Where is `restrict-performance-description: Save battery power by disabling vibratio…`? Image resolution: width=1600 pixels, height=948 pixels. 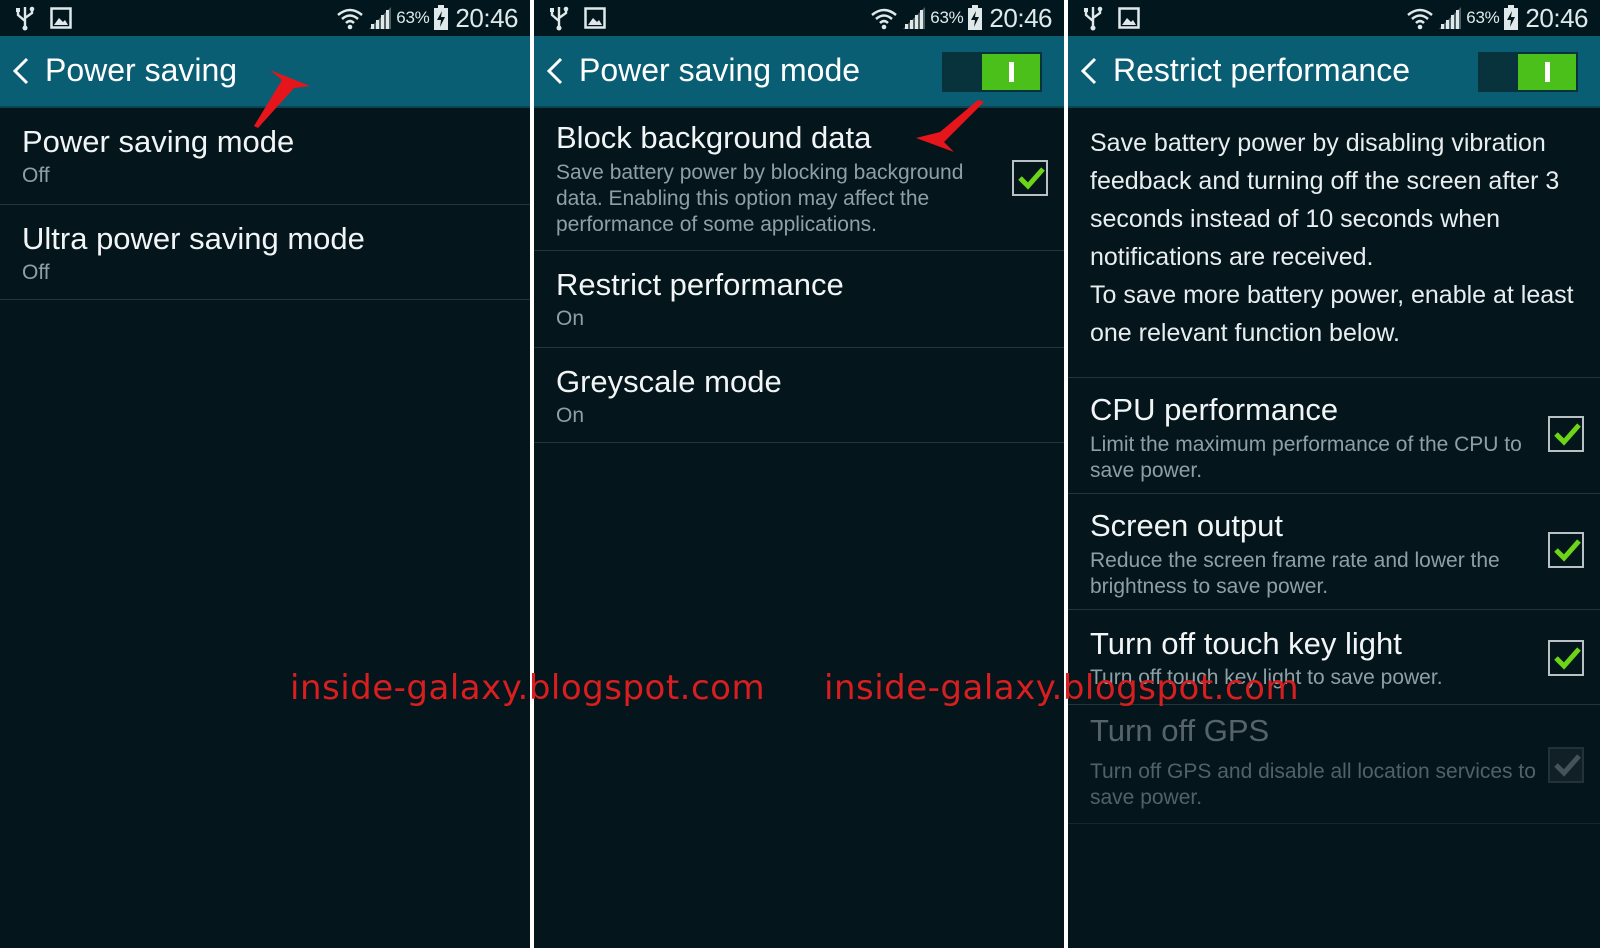 restrict-performance-description: Save battery power by disabling vibratio… is located at coordinates (1332, 238).